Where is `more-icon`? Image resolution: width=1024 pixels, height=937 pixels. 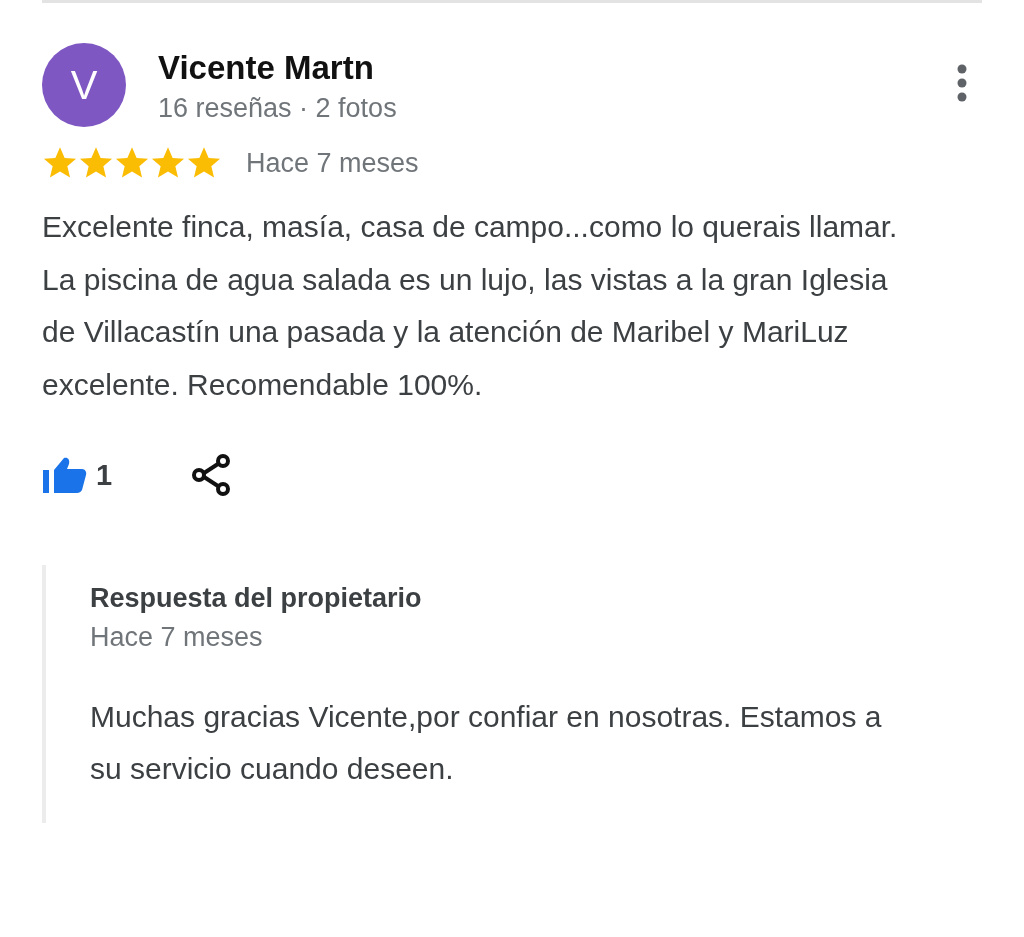 more-icon is located at coordinates (962, 83).